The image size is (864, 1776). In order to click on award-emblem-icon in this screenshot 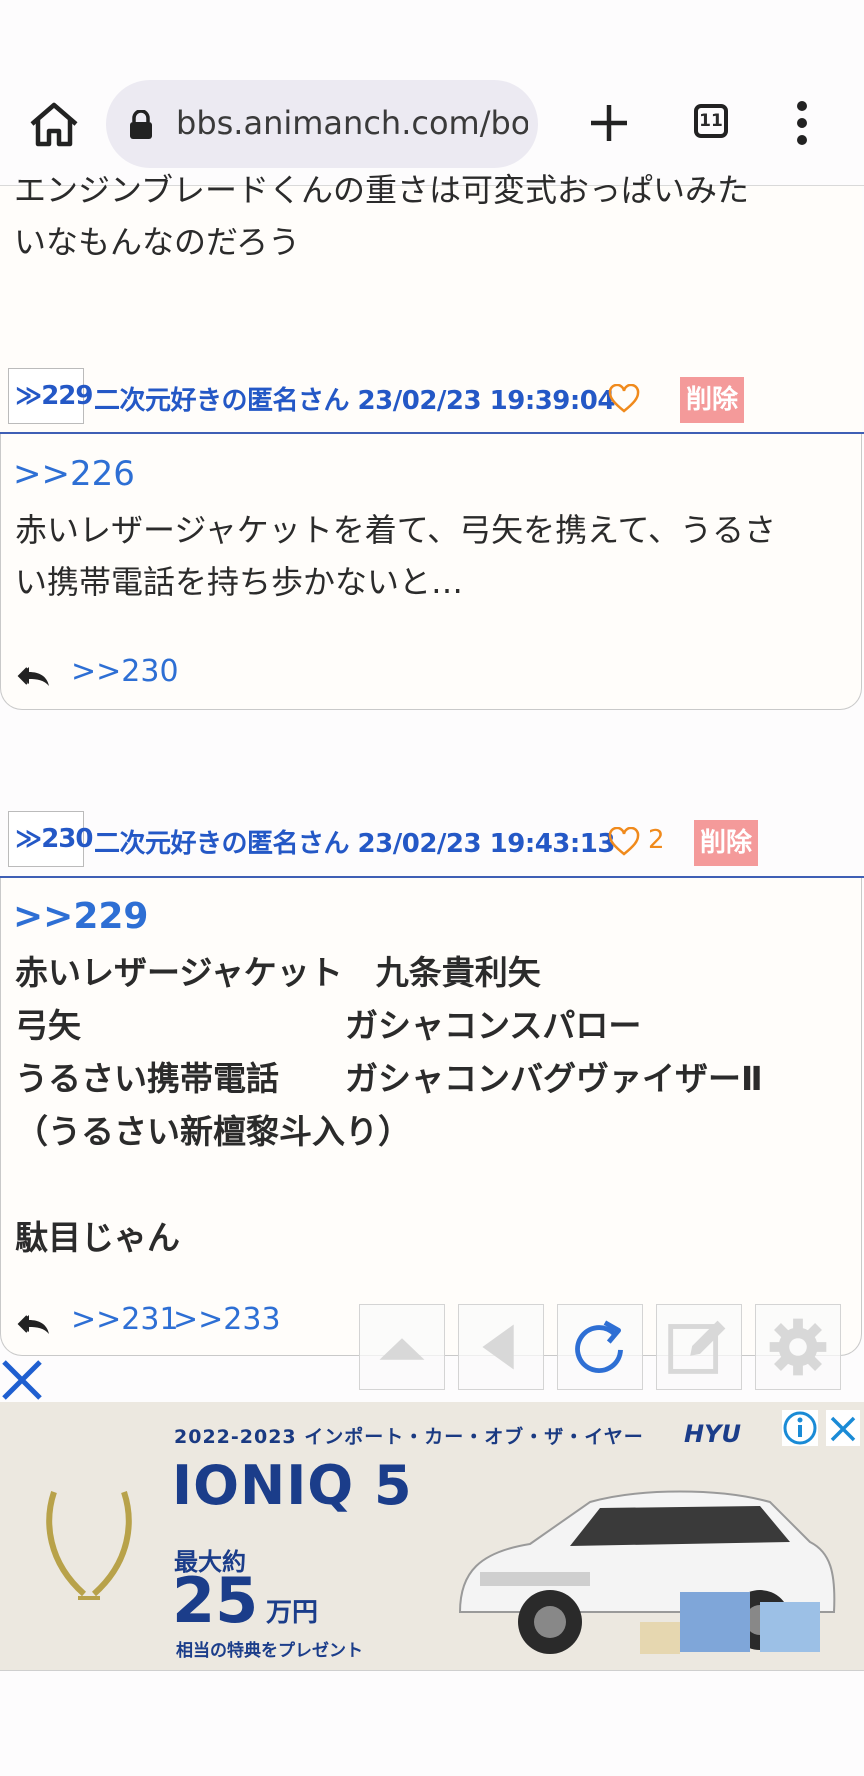, I will do `click(89, 1545)`.